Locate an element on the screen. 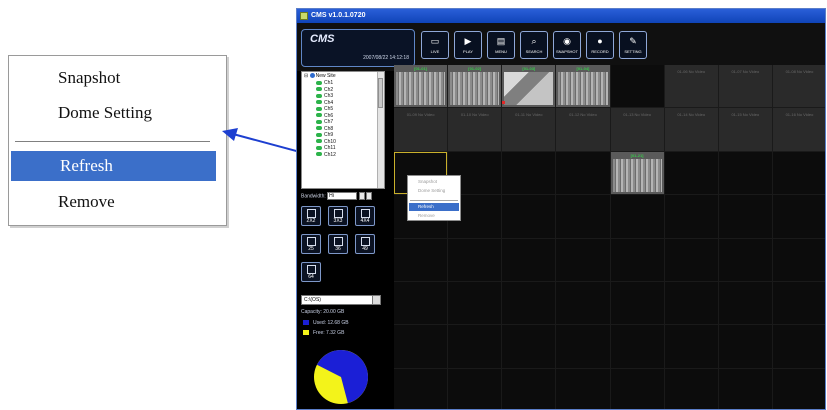 This screenshot has width=827, height=410. live-button: ▭ LIVE is located at coordinates (435, 45).